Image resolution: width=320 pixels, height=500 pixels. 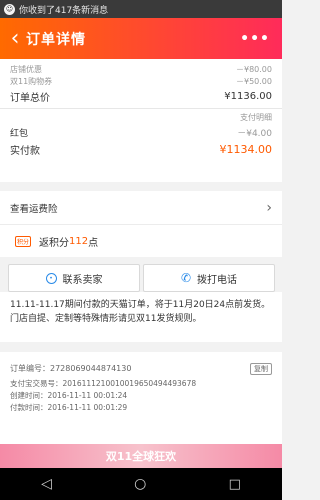 I want to click on page-title: 订单详情, so click(x=56, y=39).